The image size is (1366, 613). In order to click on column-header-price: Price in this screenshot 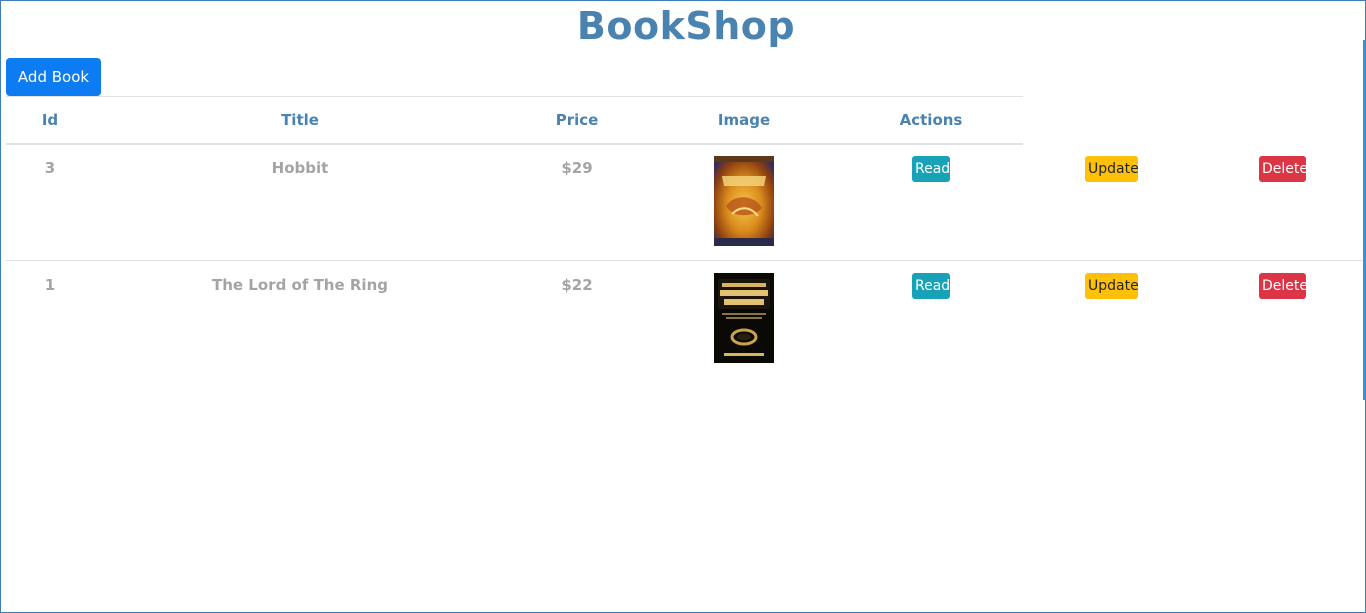, I will do `click(577, 120)`.